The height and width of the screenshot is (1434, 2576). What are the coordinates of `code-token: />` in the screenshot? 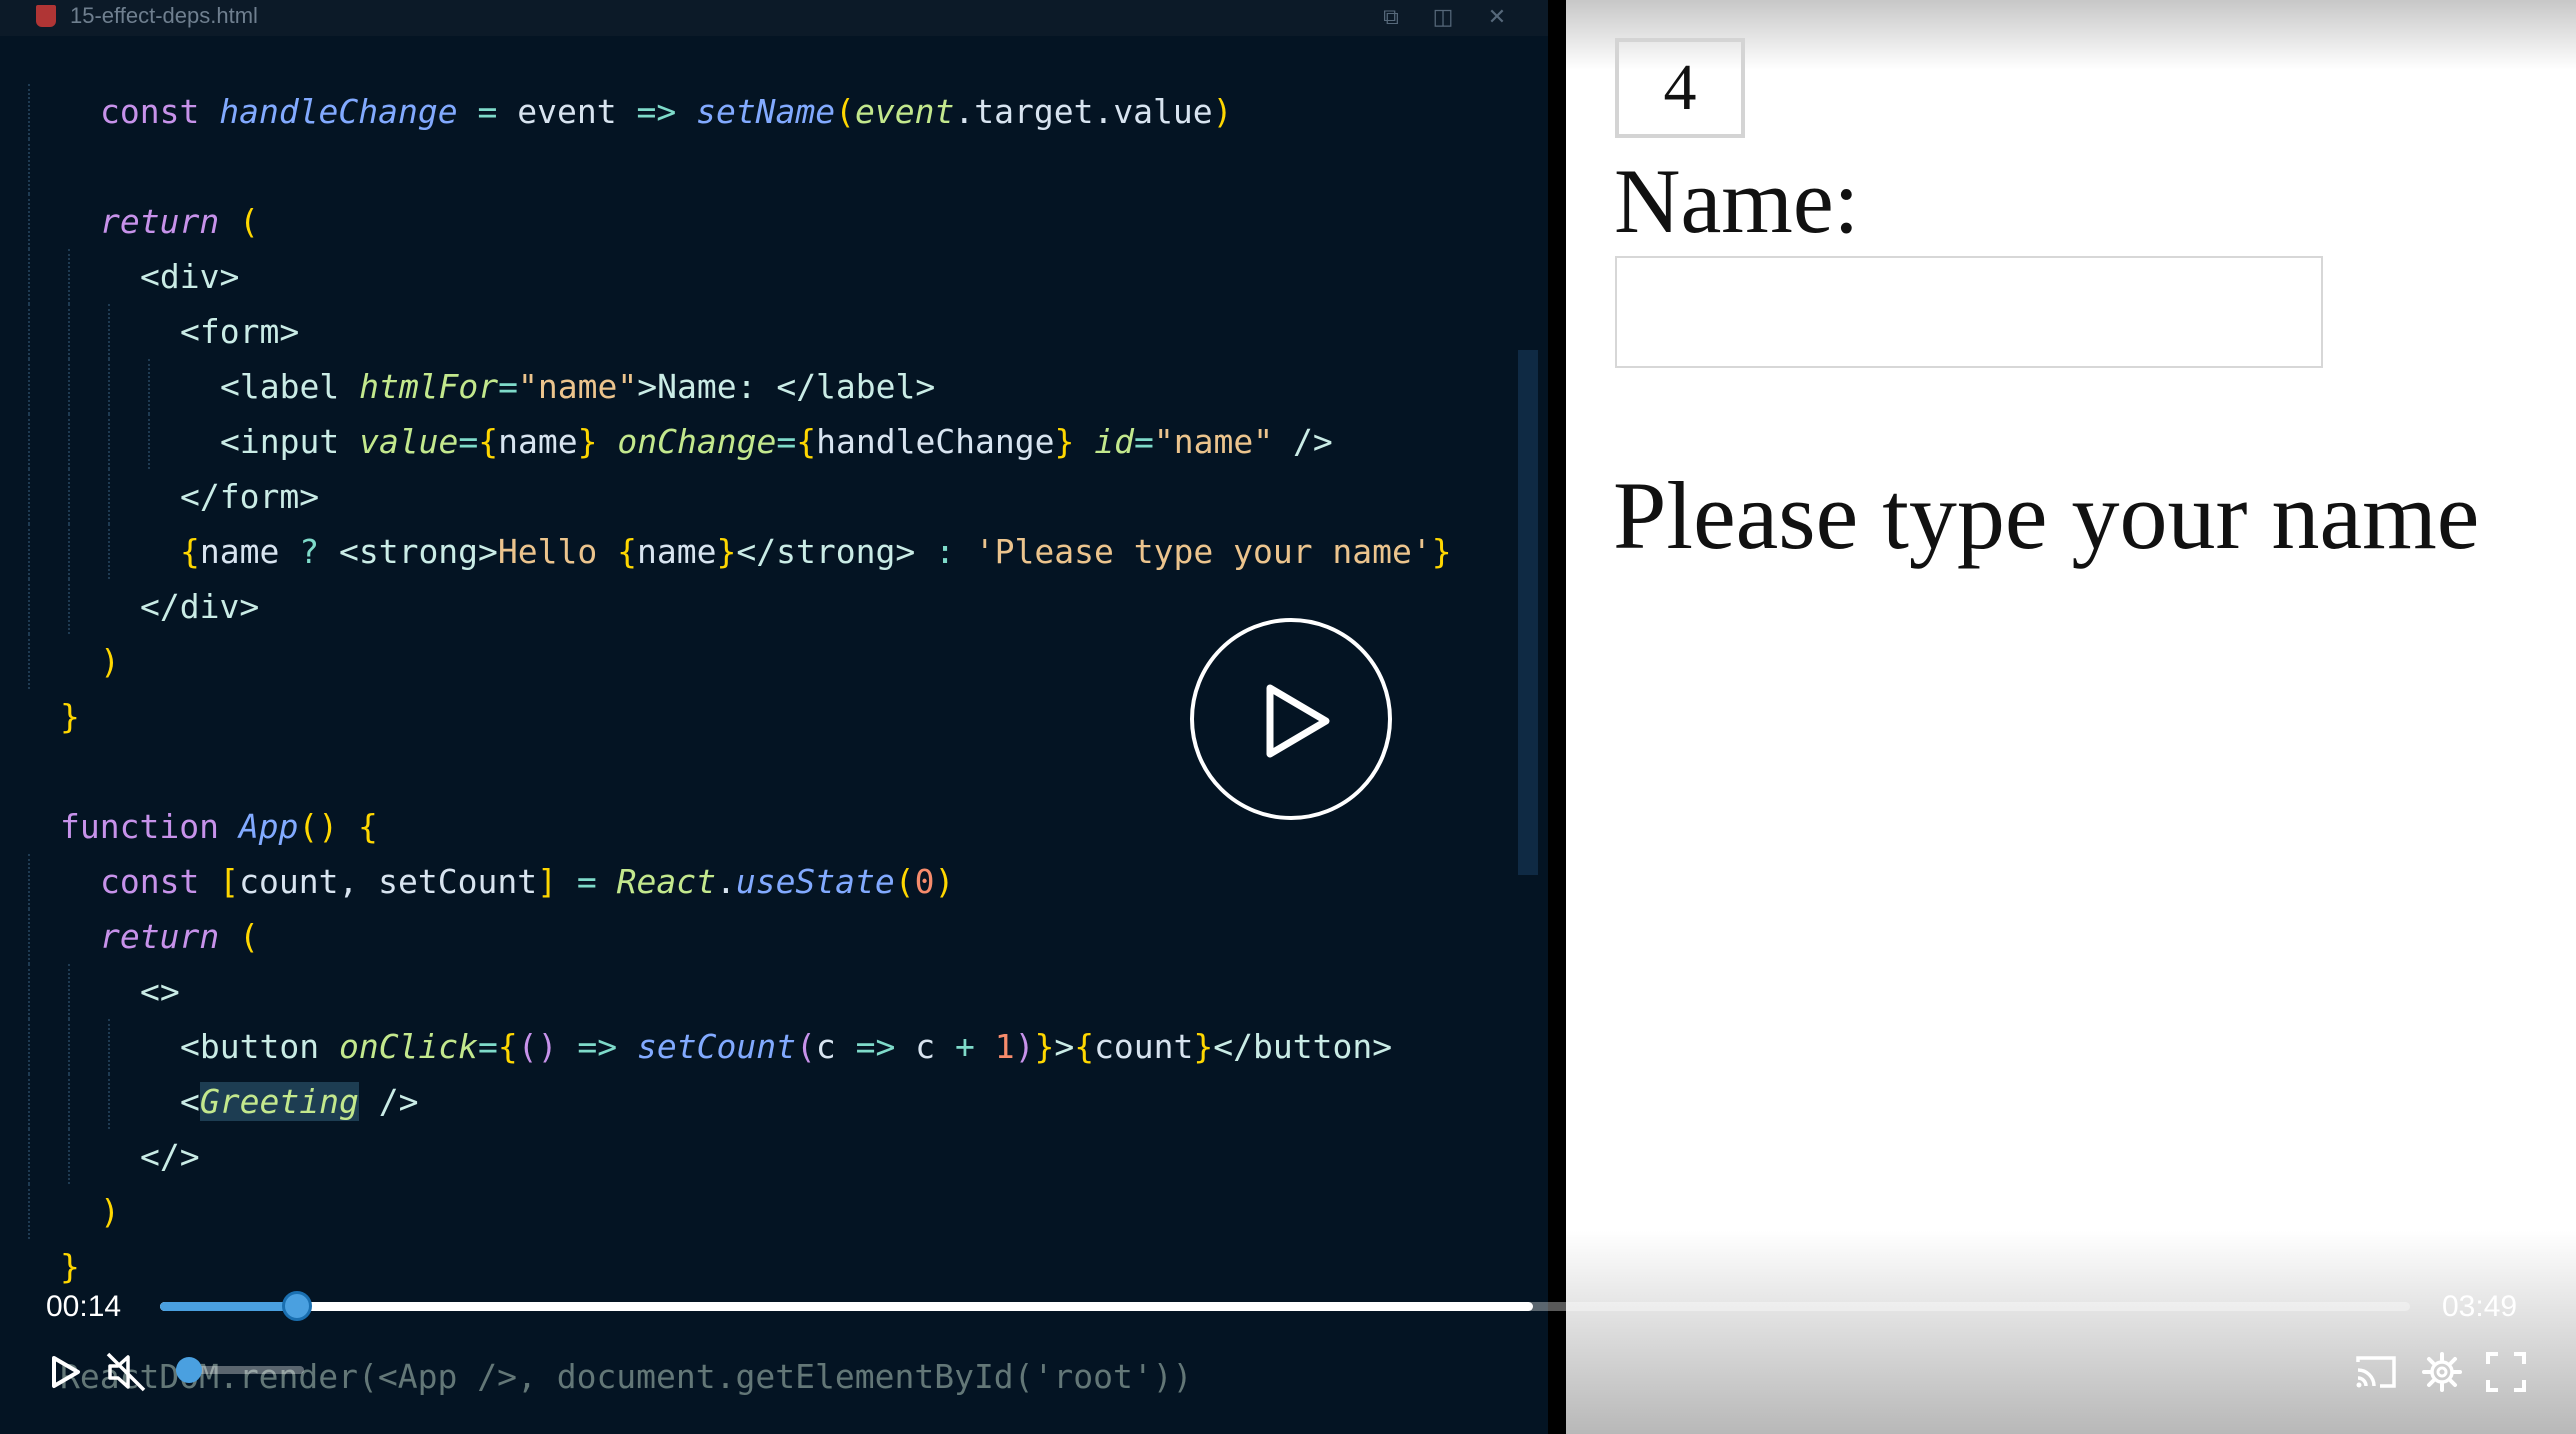 It's located at (1303, 441).